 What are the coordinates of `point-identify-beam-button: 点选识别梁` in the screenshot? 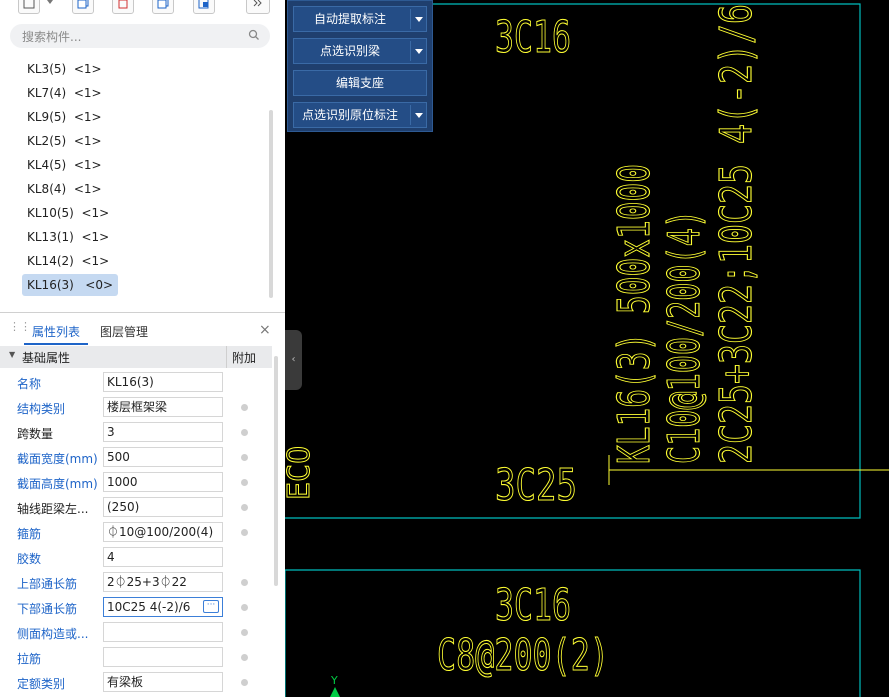 It's located at (360, 51).